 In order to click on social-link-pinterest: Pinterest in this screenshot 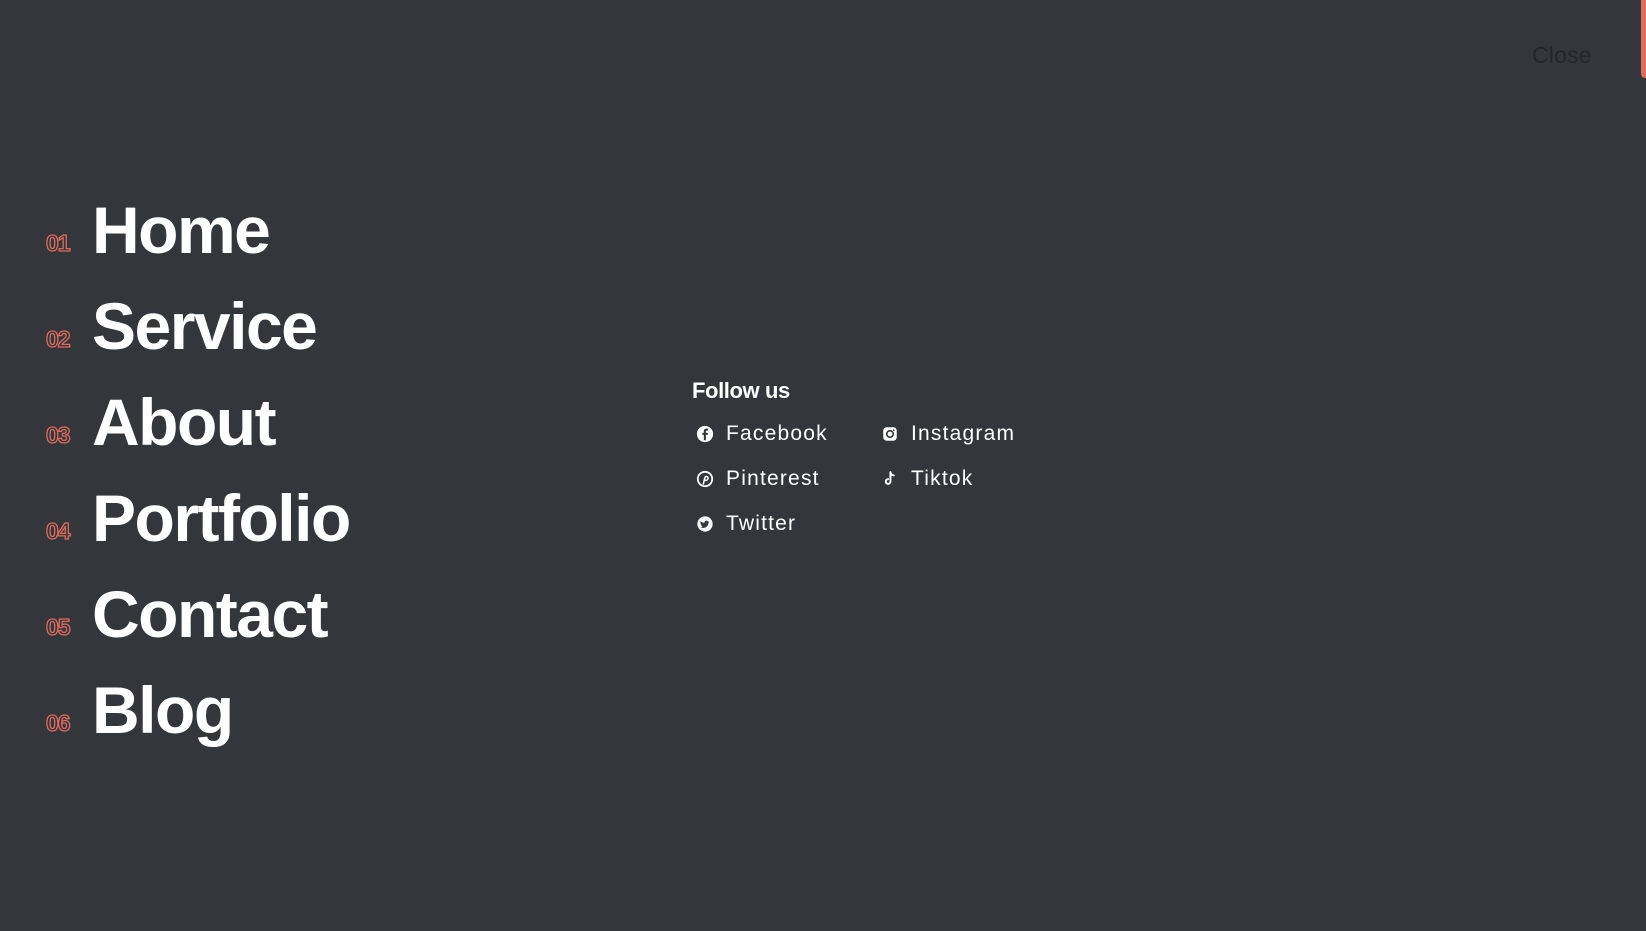, I will do `click(784, 478)`.